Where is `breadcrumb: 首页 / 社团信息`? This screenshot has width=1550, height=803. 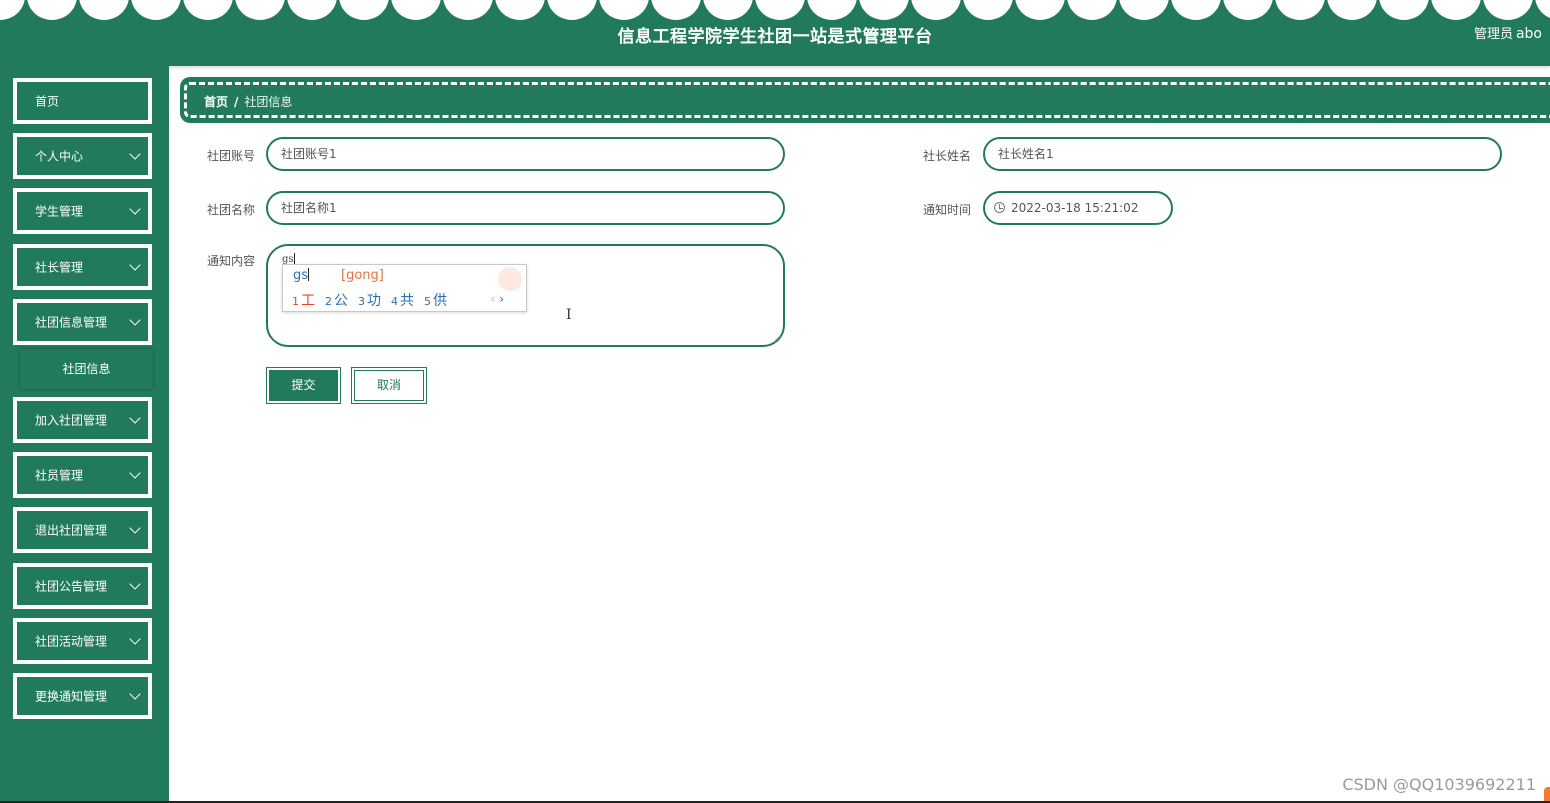
breadcrumb: 首页 / 社团信息 is located at coordinates (248, 101).